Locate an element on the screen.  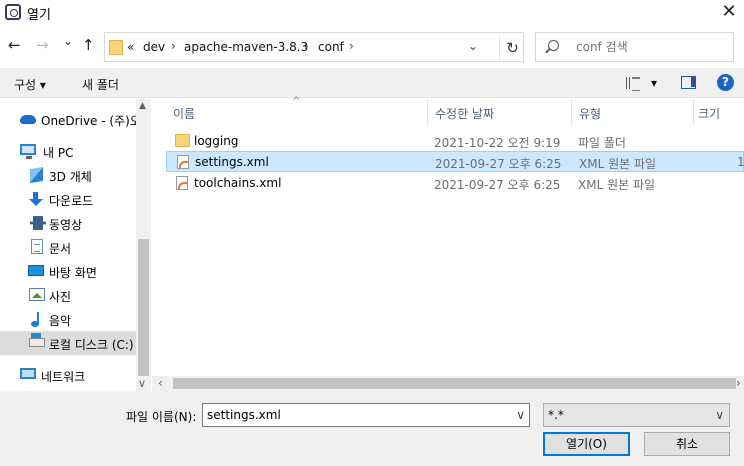
sidebar-item-local-disk: 로컬 디스크 (C:) is located at coordinates (68, 343).